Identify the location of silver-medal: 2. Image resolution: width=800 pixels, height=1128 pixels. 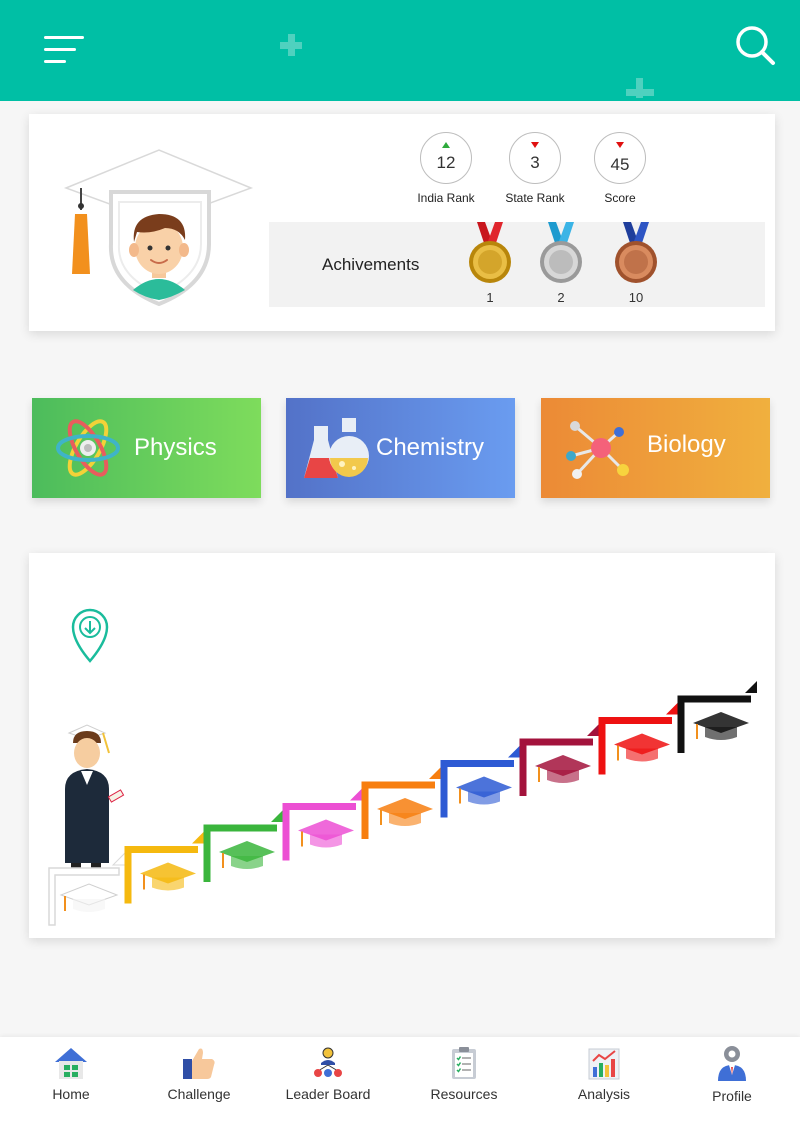
(561, 264).